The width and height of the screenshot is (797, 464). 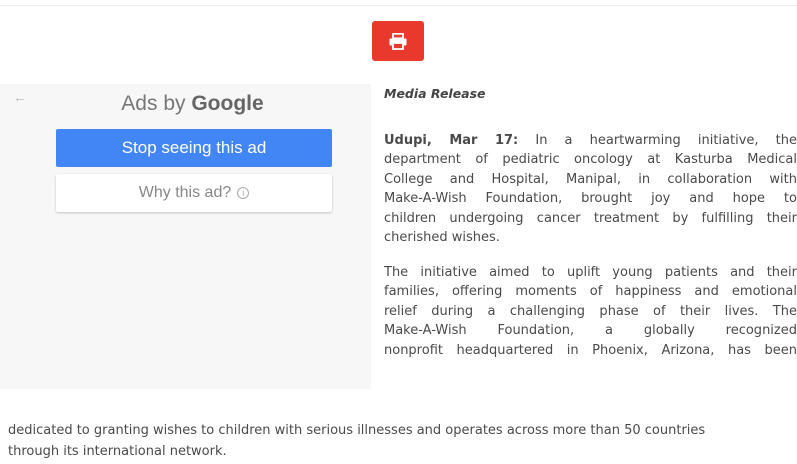 What do you see at coordinates (657, 140) in the screenshot?
I see `line-text: In a heartwarming initiative, the` at bounding box center [657, 140].